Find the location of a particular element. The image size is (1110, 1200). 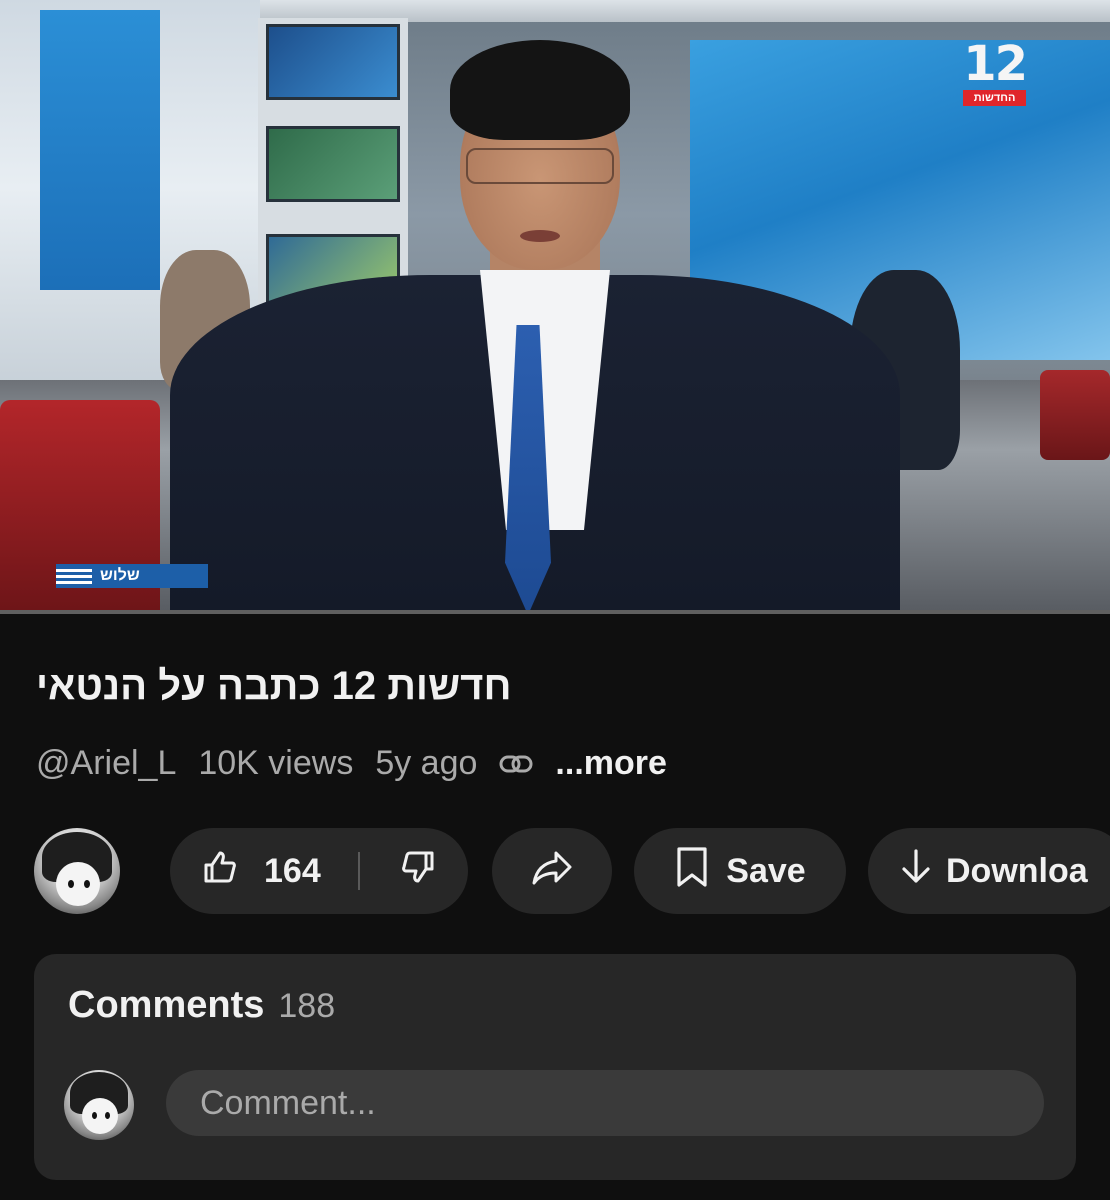

video-meta-row: @Ariel_L 10K views 5y ago ...more is located at coordinates (351, 763).